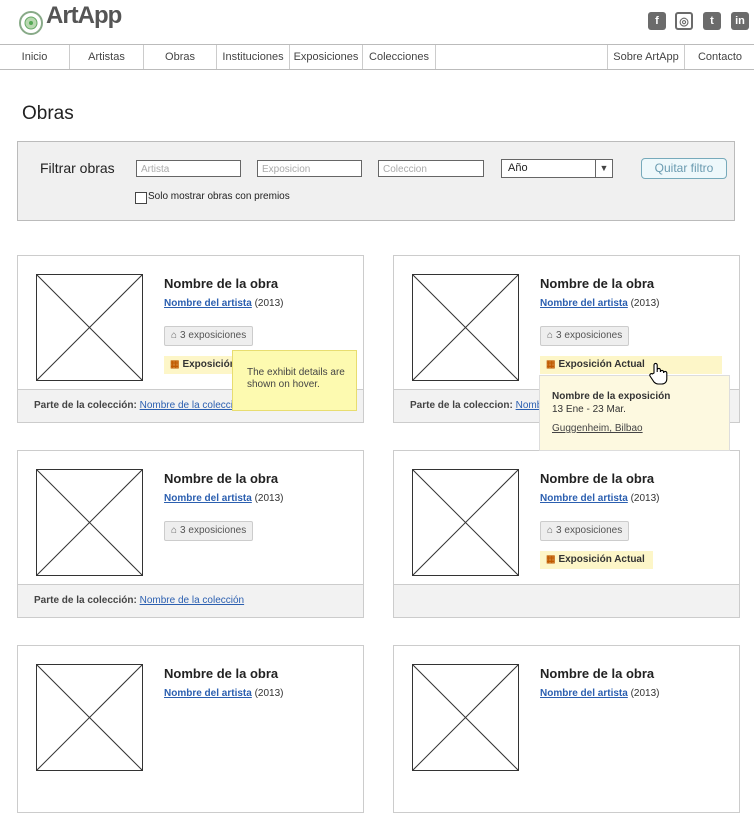  What do you see at coordinates (376, 181) in the screenshot?
I see `filter-panel` at bounding box center [376, 181].